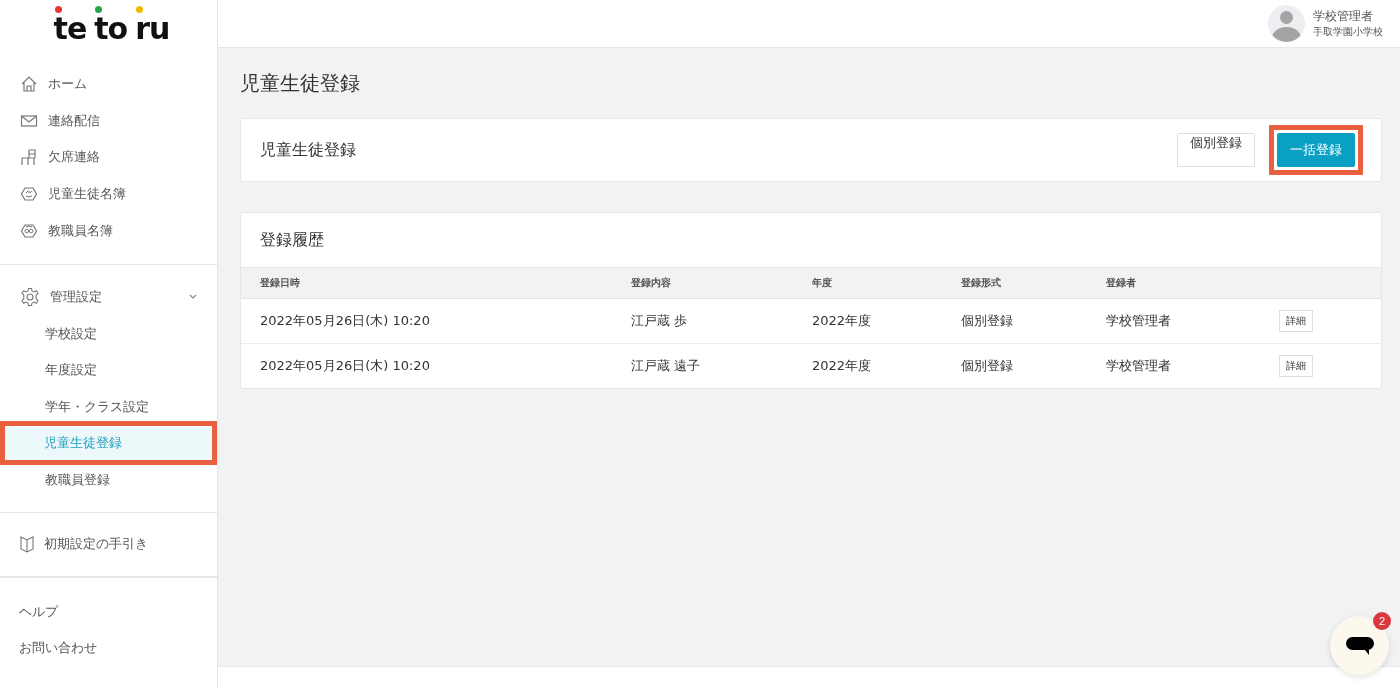 The width and height of the screenshot is (1400, 688). Describe the element at coordinates (1286, 23) in the screenshot. I see `avatar-icon` at that location.